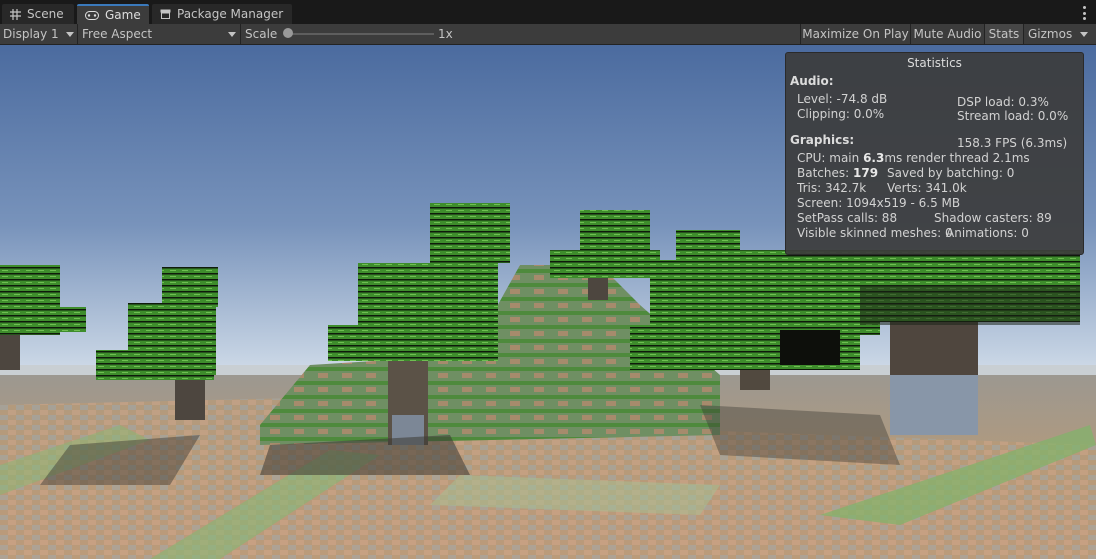  I want to click on batches-readout: Batches: 179, so click(838, 173).